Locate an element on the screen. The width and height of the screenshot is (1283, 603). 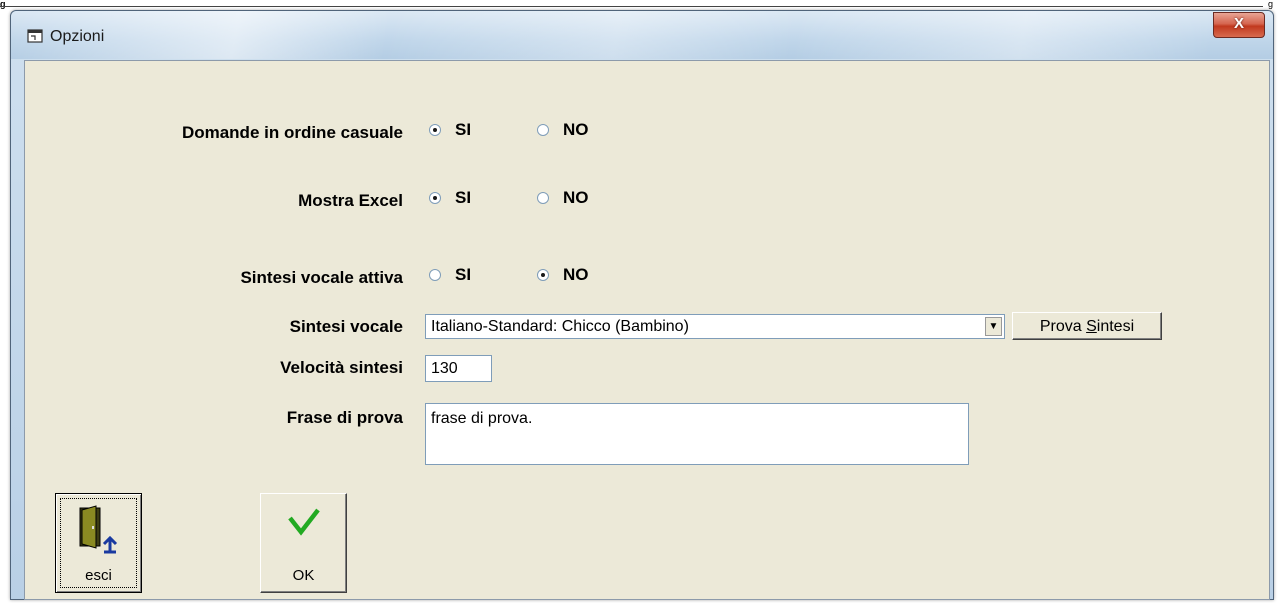
window-icon is located at coordinates (35, 36).